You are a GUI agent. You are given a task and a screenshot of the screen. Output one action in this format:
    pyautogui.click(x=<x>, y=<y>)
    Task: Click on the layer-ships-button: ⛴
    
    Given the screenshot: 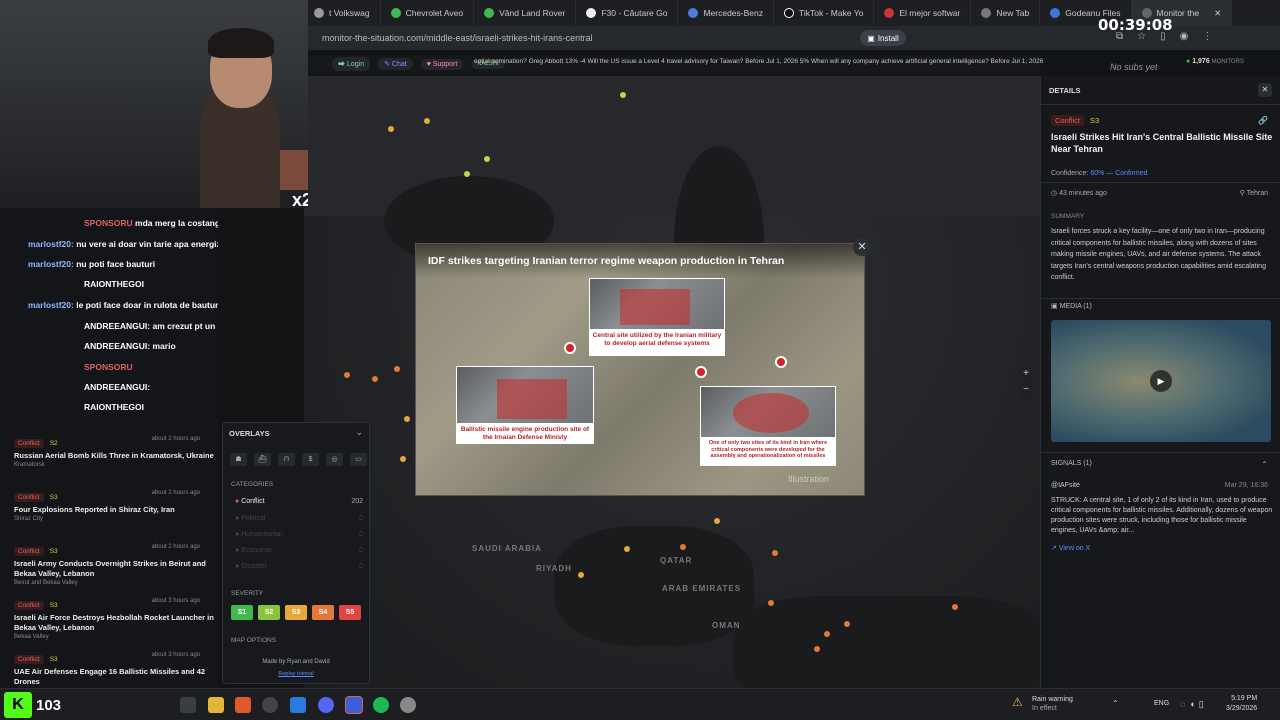 What is the action you would take?
    pyautogui.click(x=262, y=459)
    